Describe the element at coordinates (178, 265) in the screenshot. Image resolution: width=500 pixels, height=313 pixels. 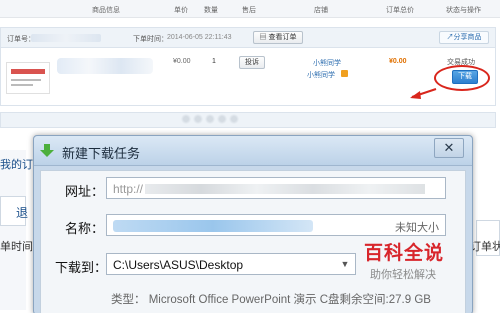
I see `save-path-value: C:\Users\ASUS\Desktop` at that location.